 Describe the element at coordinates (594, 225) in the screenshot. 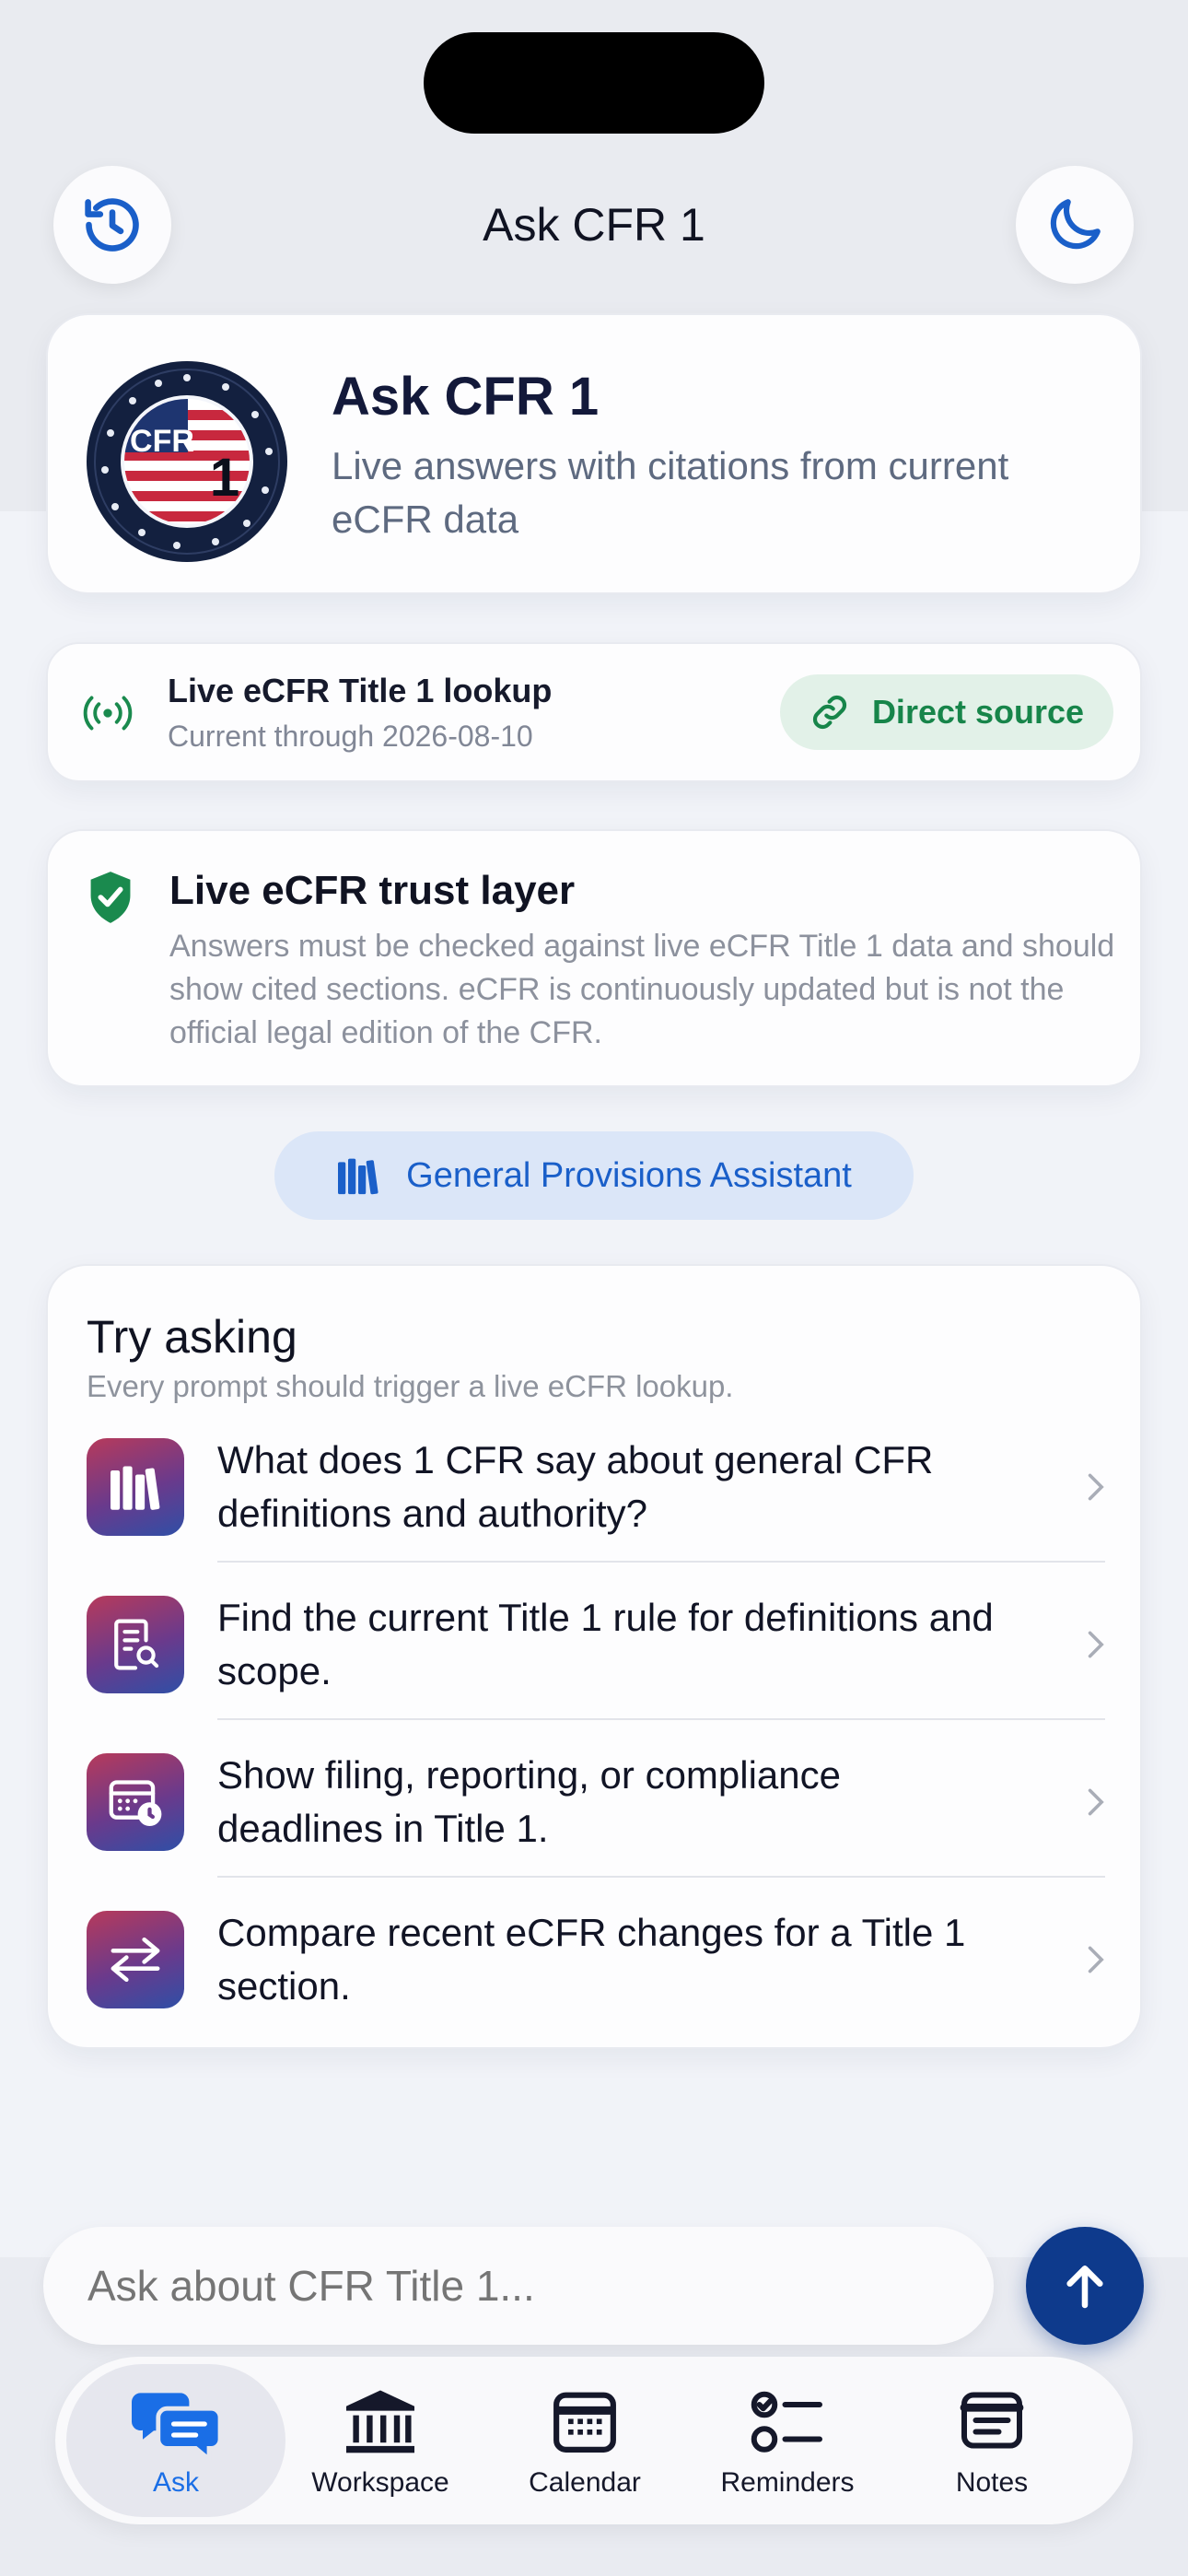

I see `page-title: Ask CFR 1` at that location.